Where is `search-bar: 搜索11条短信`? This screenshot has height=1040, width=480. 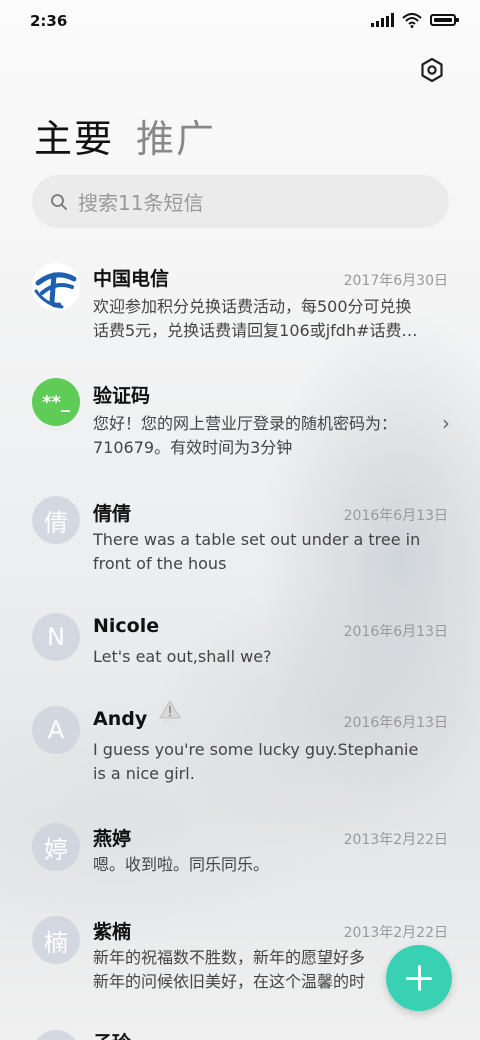
search-bar: 搜索11条短信 is located at coordinates (240, 201).